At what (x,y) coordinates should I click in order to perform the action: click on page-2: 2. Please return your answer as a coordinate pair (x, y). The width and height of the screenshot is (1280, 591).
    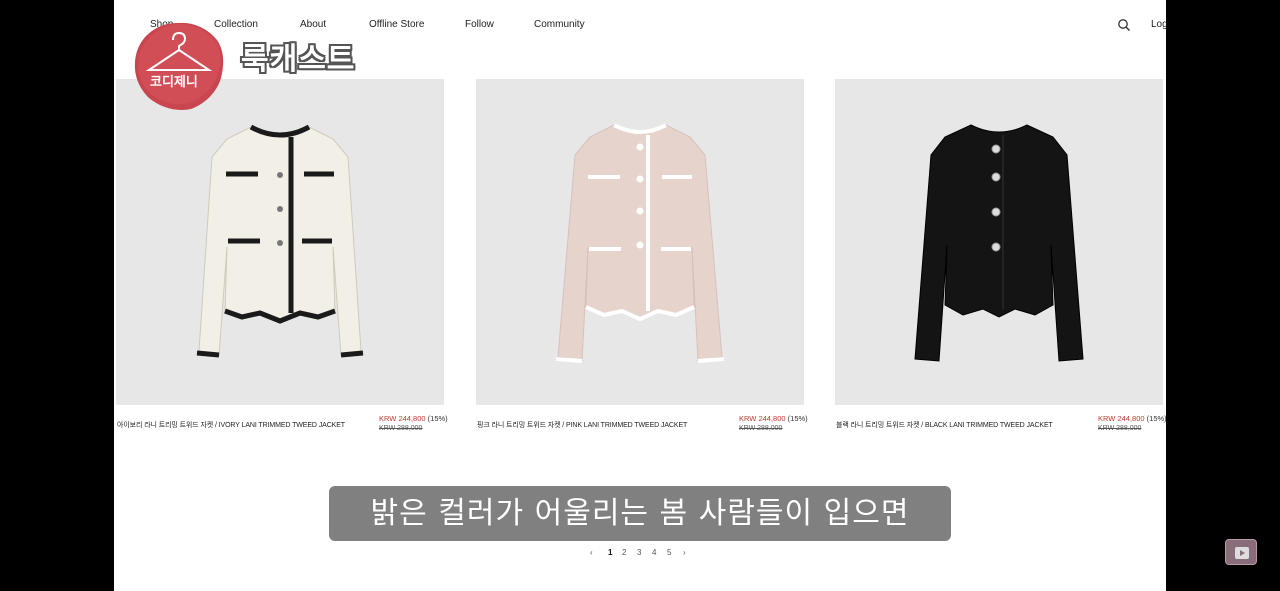
    Looking at the image, I should click on (624, 552).